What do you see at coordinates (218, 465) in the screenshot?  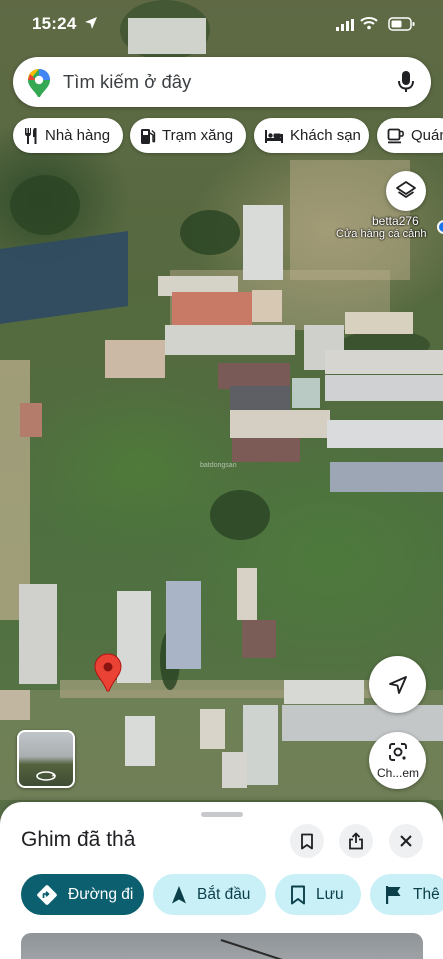 I see `map-watermark: batdongsan` at bounding box center [218, 465].